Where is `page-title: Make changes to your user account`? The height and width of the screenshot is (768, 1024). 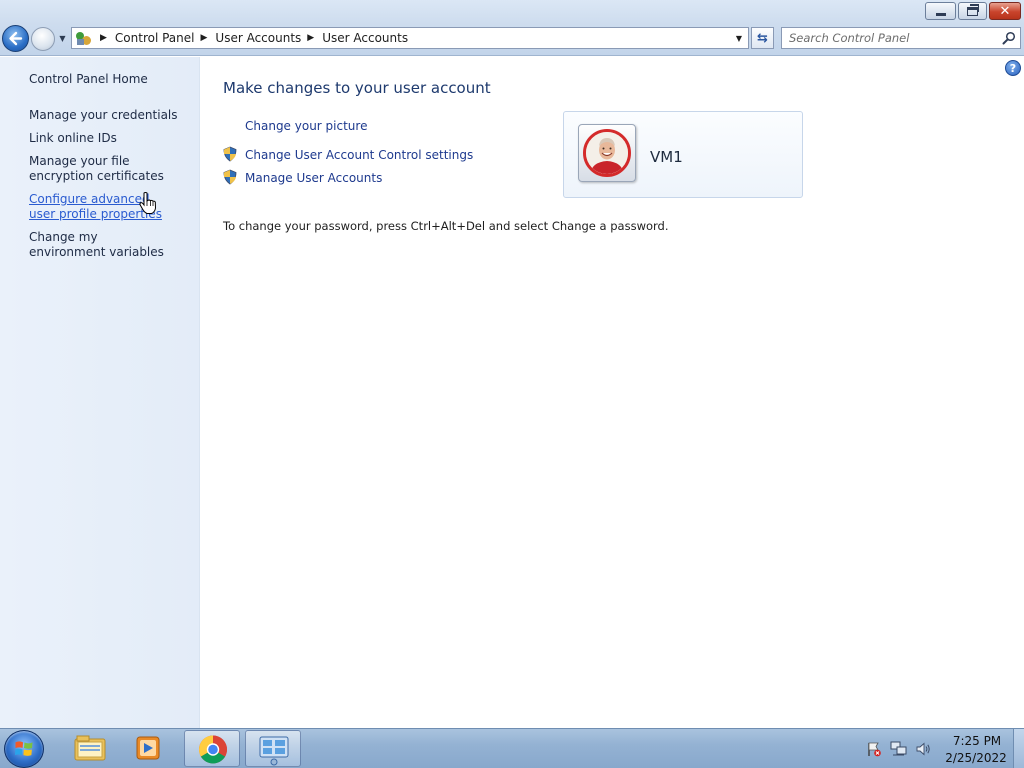 page-title: Make changes to your user account is located at coordinates (357, 88).